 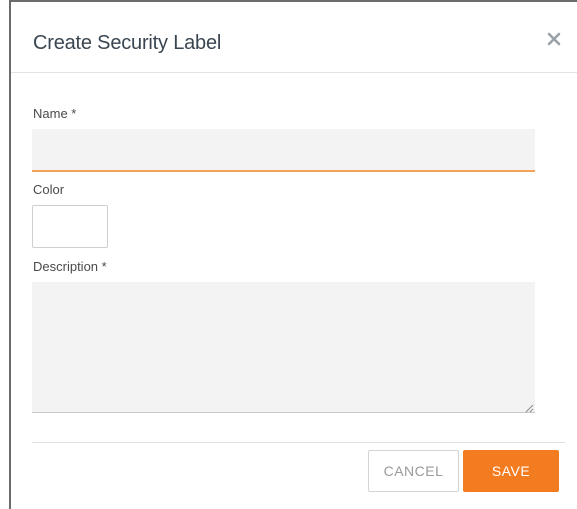 What do you see at coordinates (127, 43) in the screenshot?
I see `dialog-title: Create Security Label` at bounding box center [127, 43].